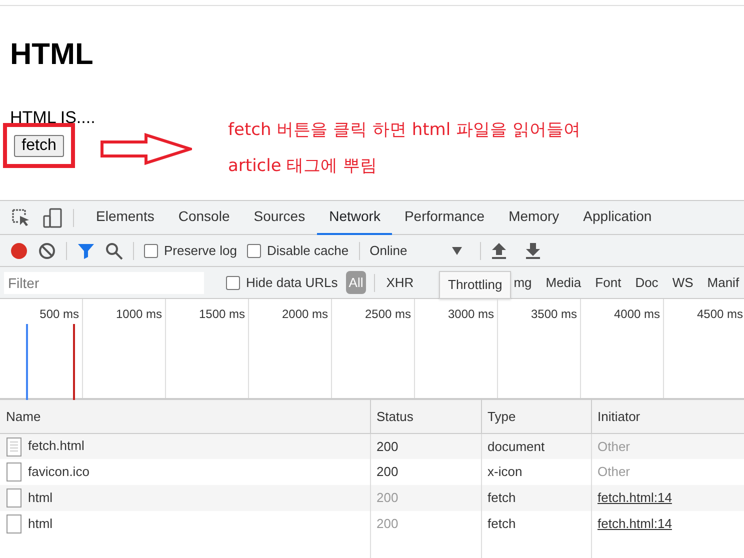 The height and width of the screenshot is (558, 744). What do you see at coordinates (532, 251) in the screenshot?
I see `download-icon` at bounding box center [532, 251].